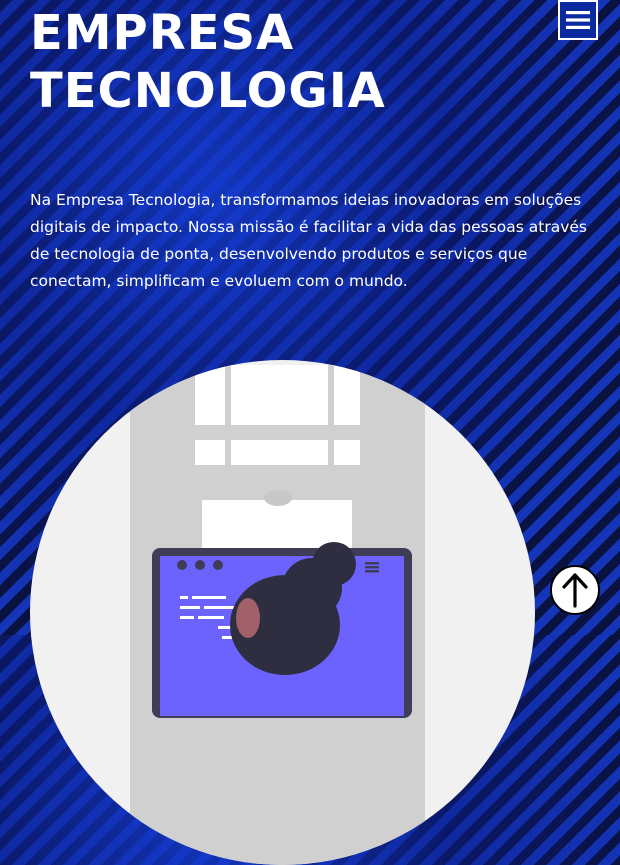  I want to click on arrow-up-icon, so click(575, 590).